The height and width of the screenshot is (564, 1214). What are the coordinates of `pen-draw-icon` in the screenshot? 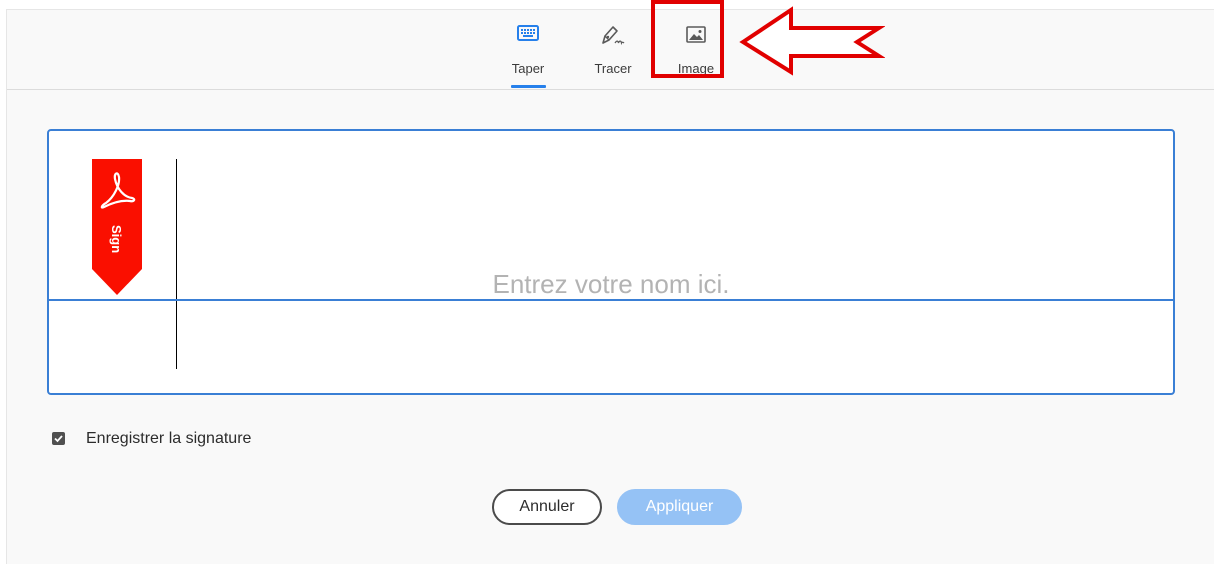 It's located at (613, 37).